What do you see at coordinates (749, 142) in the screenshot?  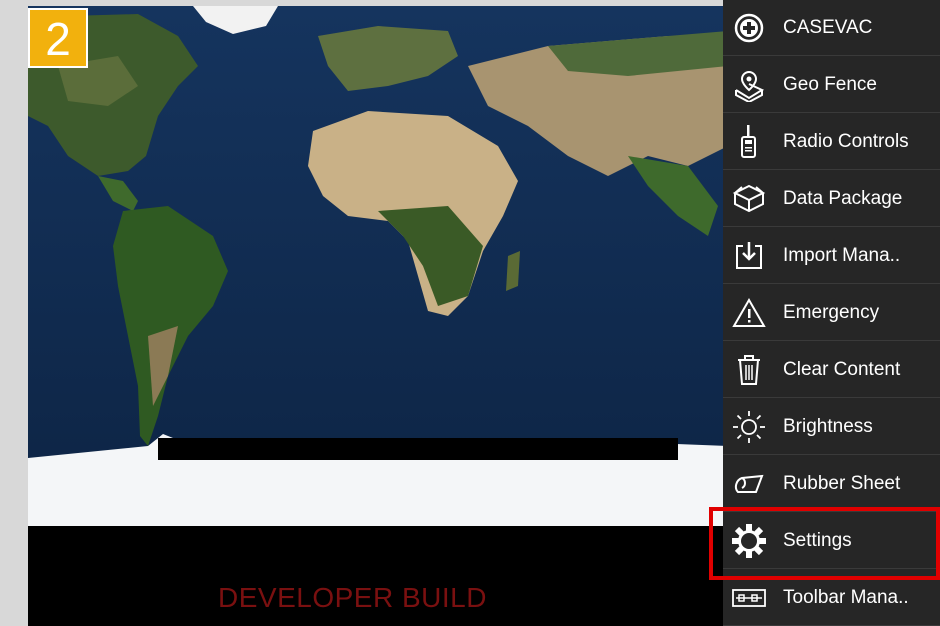 I see `radio-icon` at bounding box center [749, 142].